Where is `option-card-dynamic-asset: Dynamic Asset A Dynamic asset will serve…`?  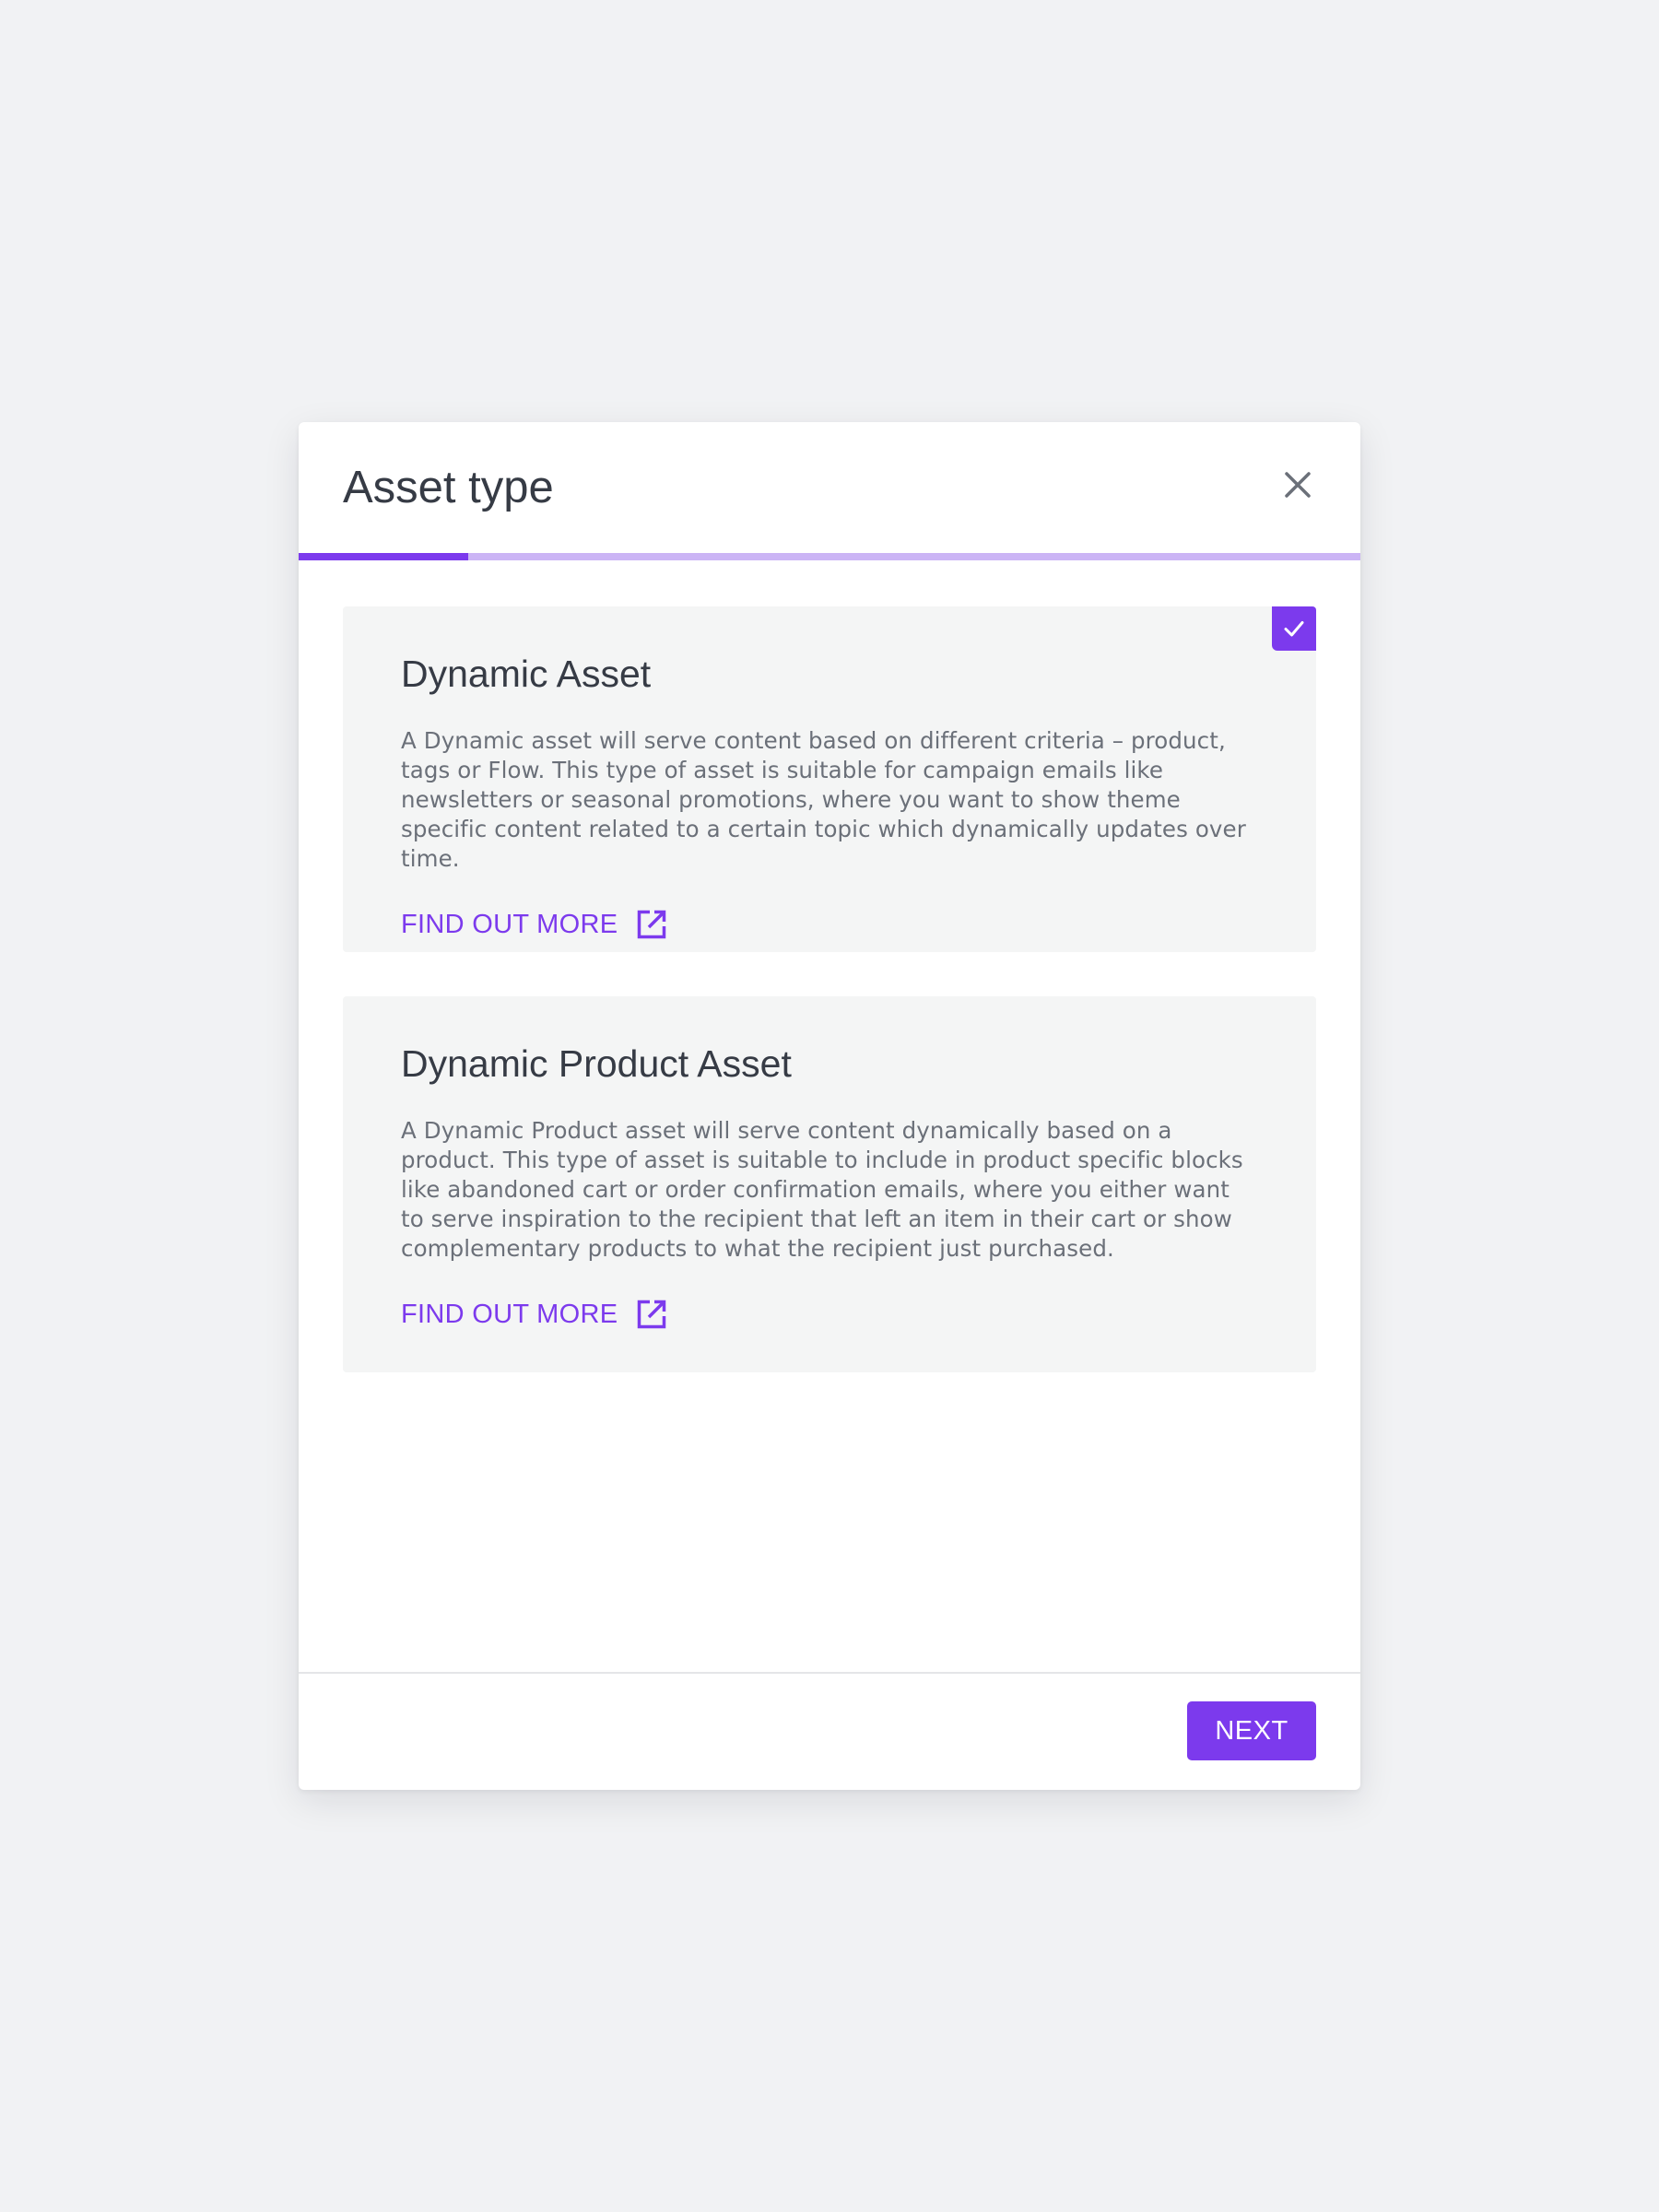
option-card-dynamic-asset: Dynamic Asset A Dynamic asset will serve… is located at coordinates (829, 779).